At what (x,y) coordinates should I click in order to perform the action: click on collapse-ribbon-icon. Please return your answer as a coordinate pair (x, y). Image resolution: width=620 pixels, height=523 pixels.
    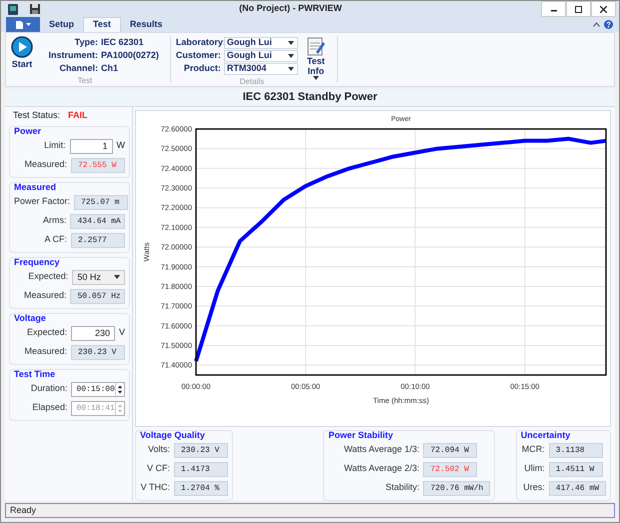
    Looking at the image, I should click on (596, 24).